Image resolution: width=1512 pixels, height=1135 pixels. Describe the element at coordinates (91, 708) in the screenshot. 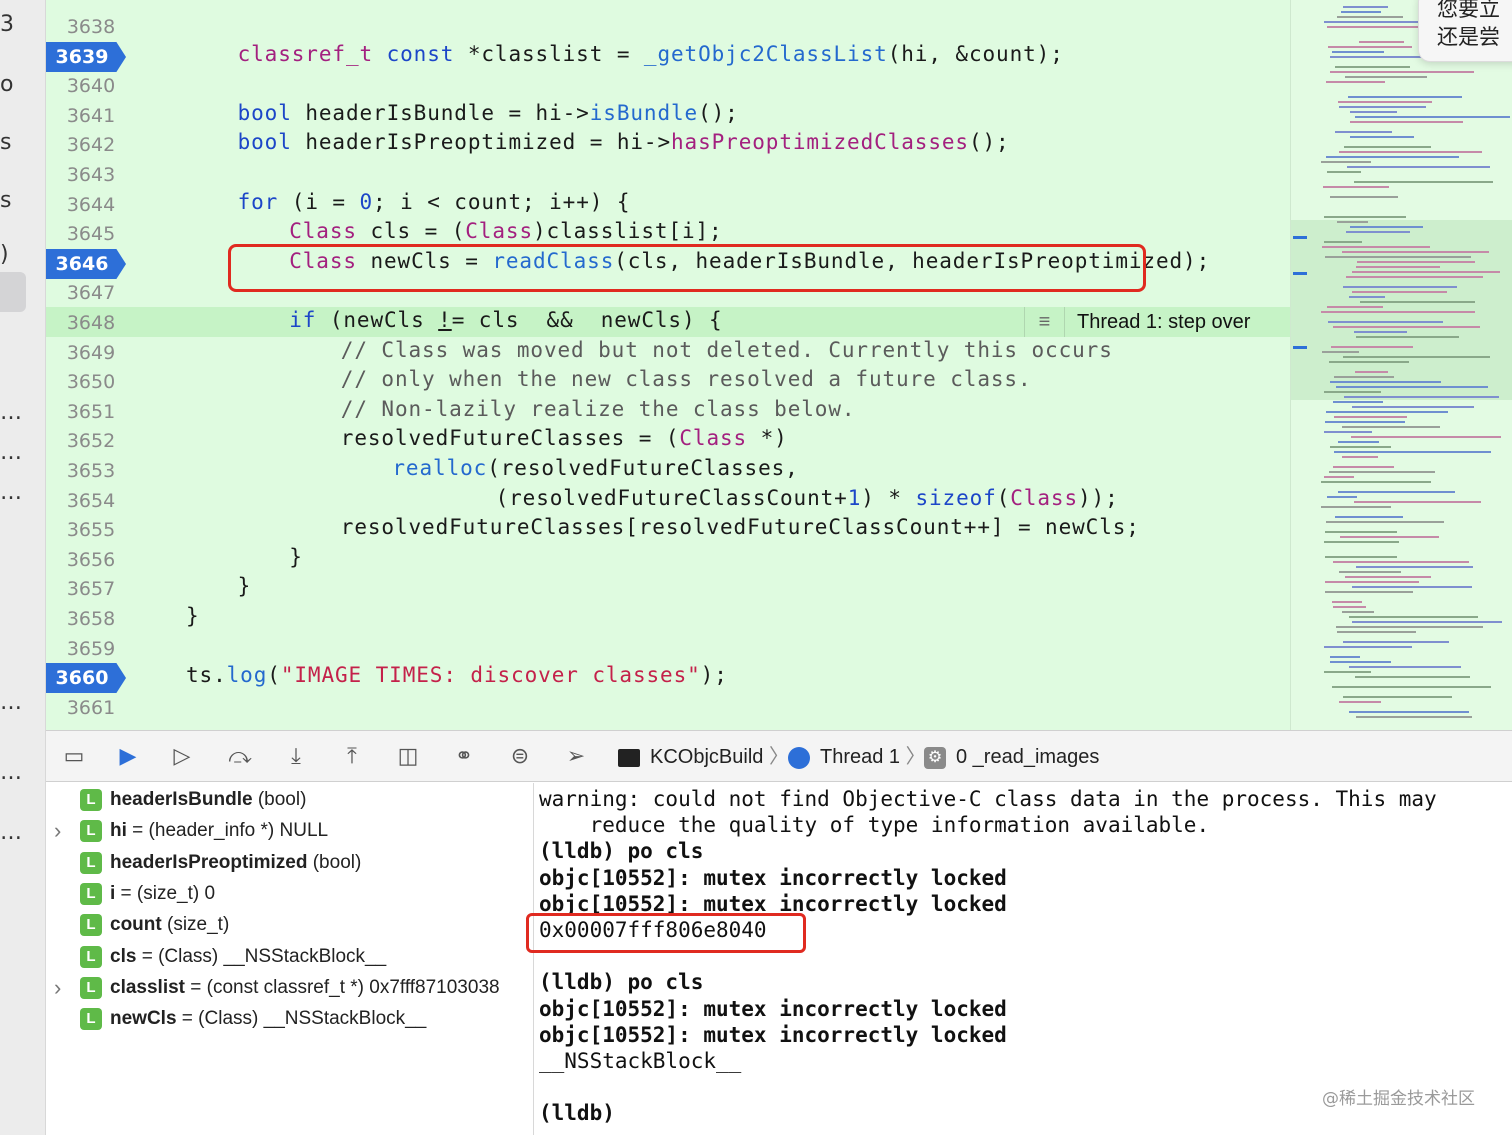

I see `line-number: 3661` at that location.